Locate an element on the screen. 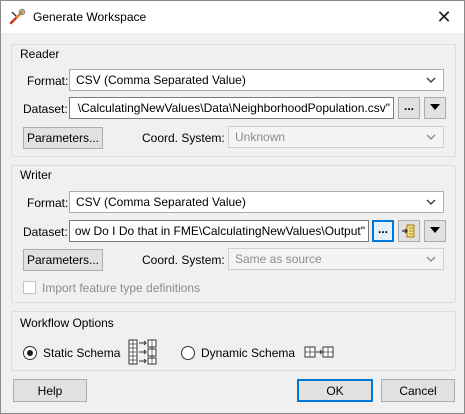  reader-format-label: Format: is located at coordinates (48, 81).